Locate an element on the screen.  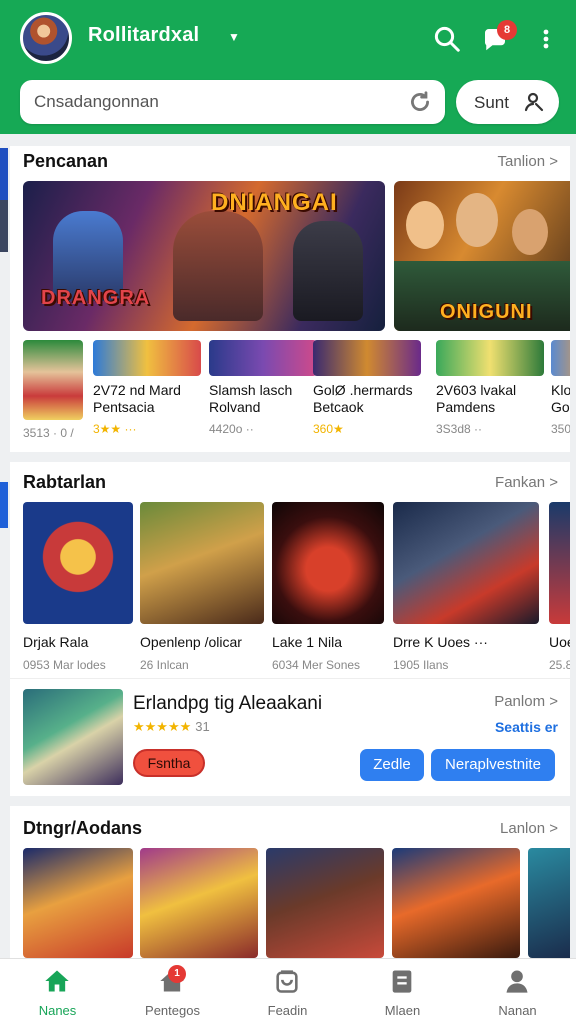
section-see-all-link: Lanlon > is located at coordinates (529, 828).